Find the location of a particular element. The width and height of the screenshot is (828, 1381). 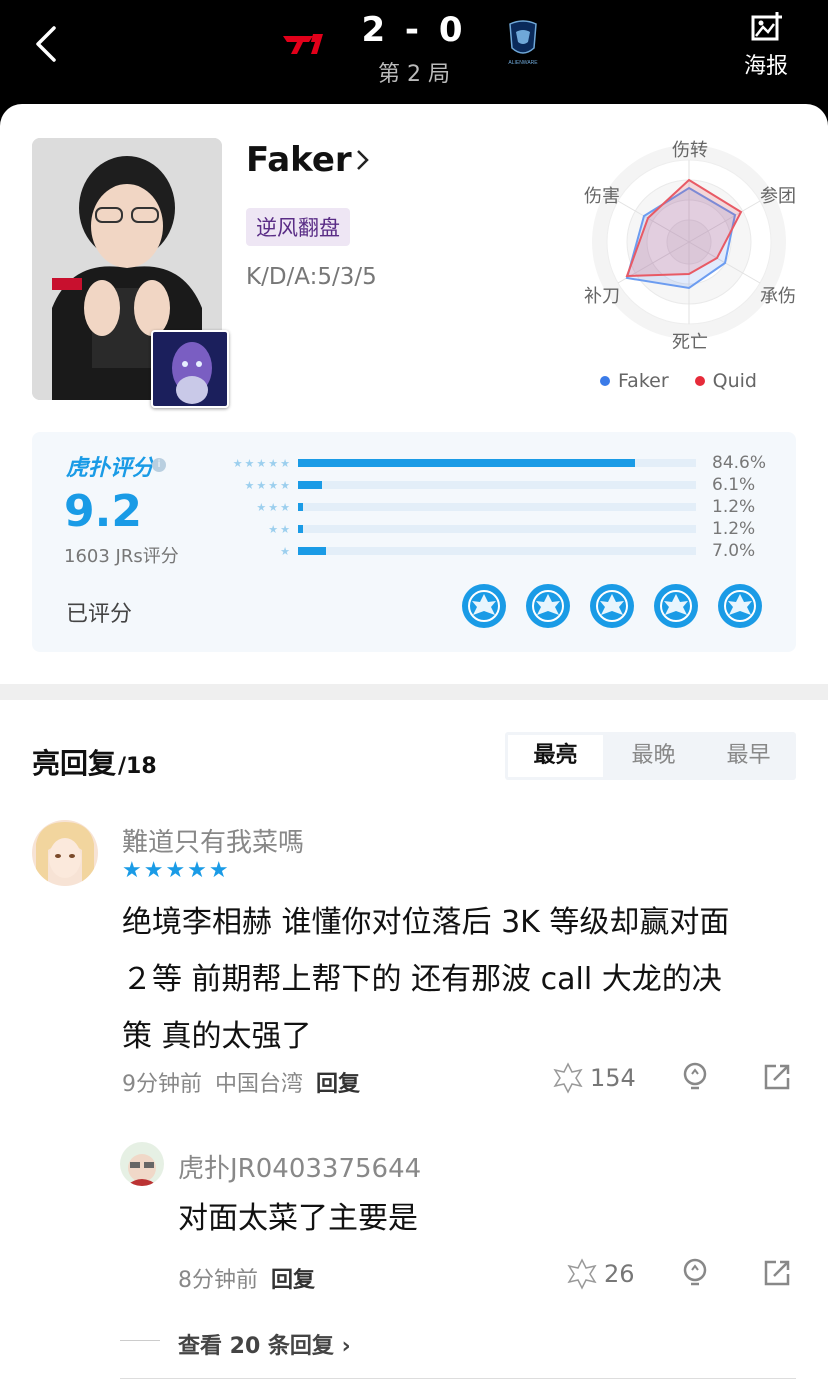

image-crop-icon is located at coordinates (766, 26).